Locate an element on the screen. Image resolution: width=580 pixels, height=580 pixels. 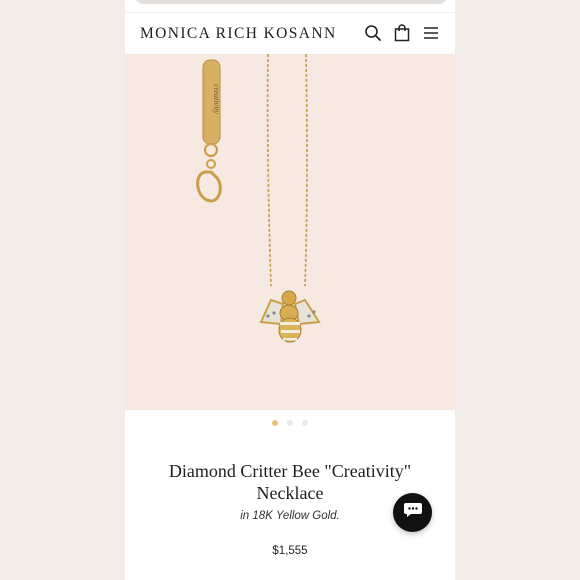
site-header: MONICA RICH KOSANN is located at coordinates (290, 33).